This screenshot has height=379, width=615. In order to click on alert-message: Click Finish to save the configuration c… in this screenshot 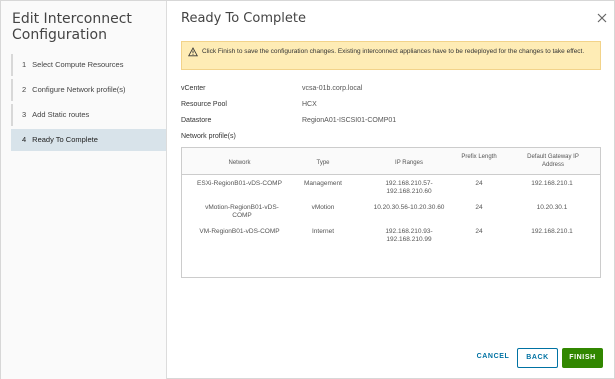, I will do `click(393, 51)`.